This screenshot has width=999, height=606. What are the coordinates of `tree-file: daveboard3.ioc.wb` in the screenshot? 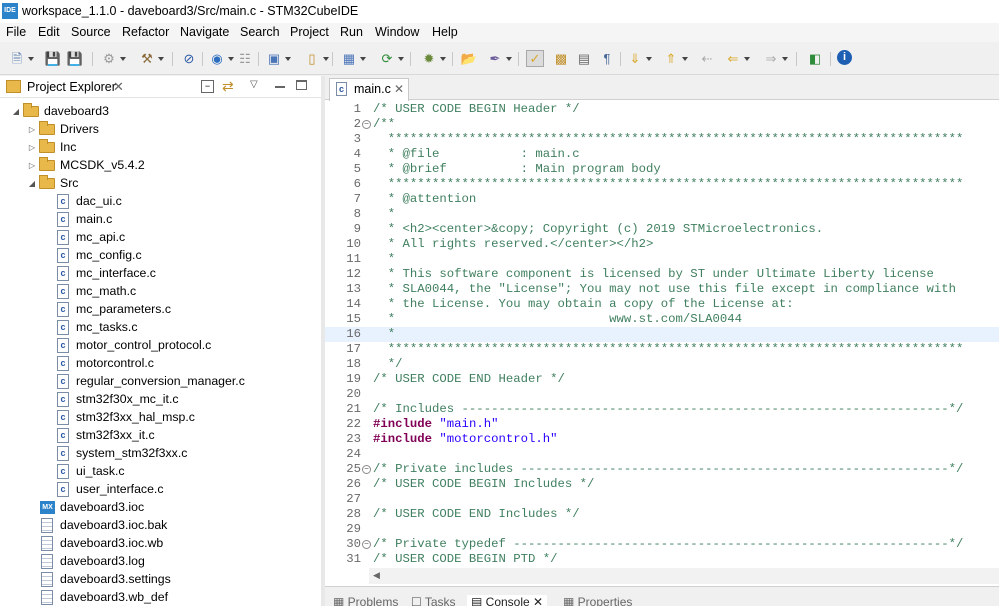 It's located at (102, 543).